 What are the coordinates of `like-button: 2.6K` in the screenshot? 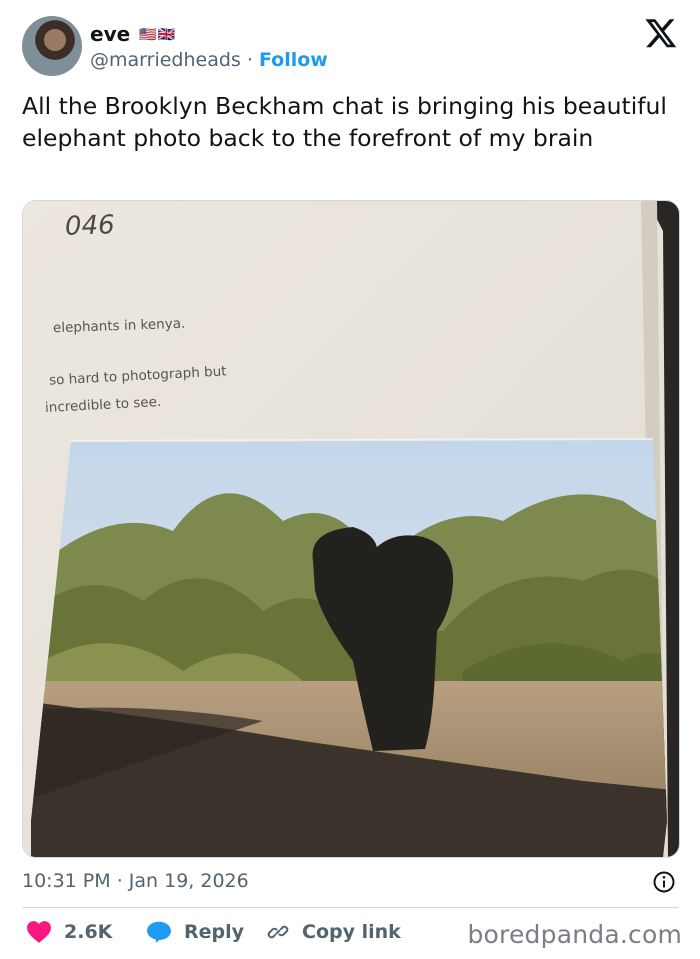 It's located at (69, 932).